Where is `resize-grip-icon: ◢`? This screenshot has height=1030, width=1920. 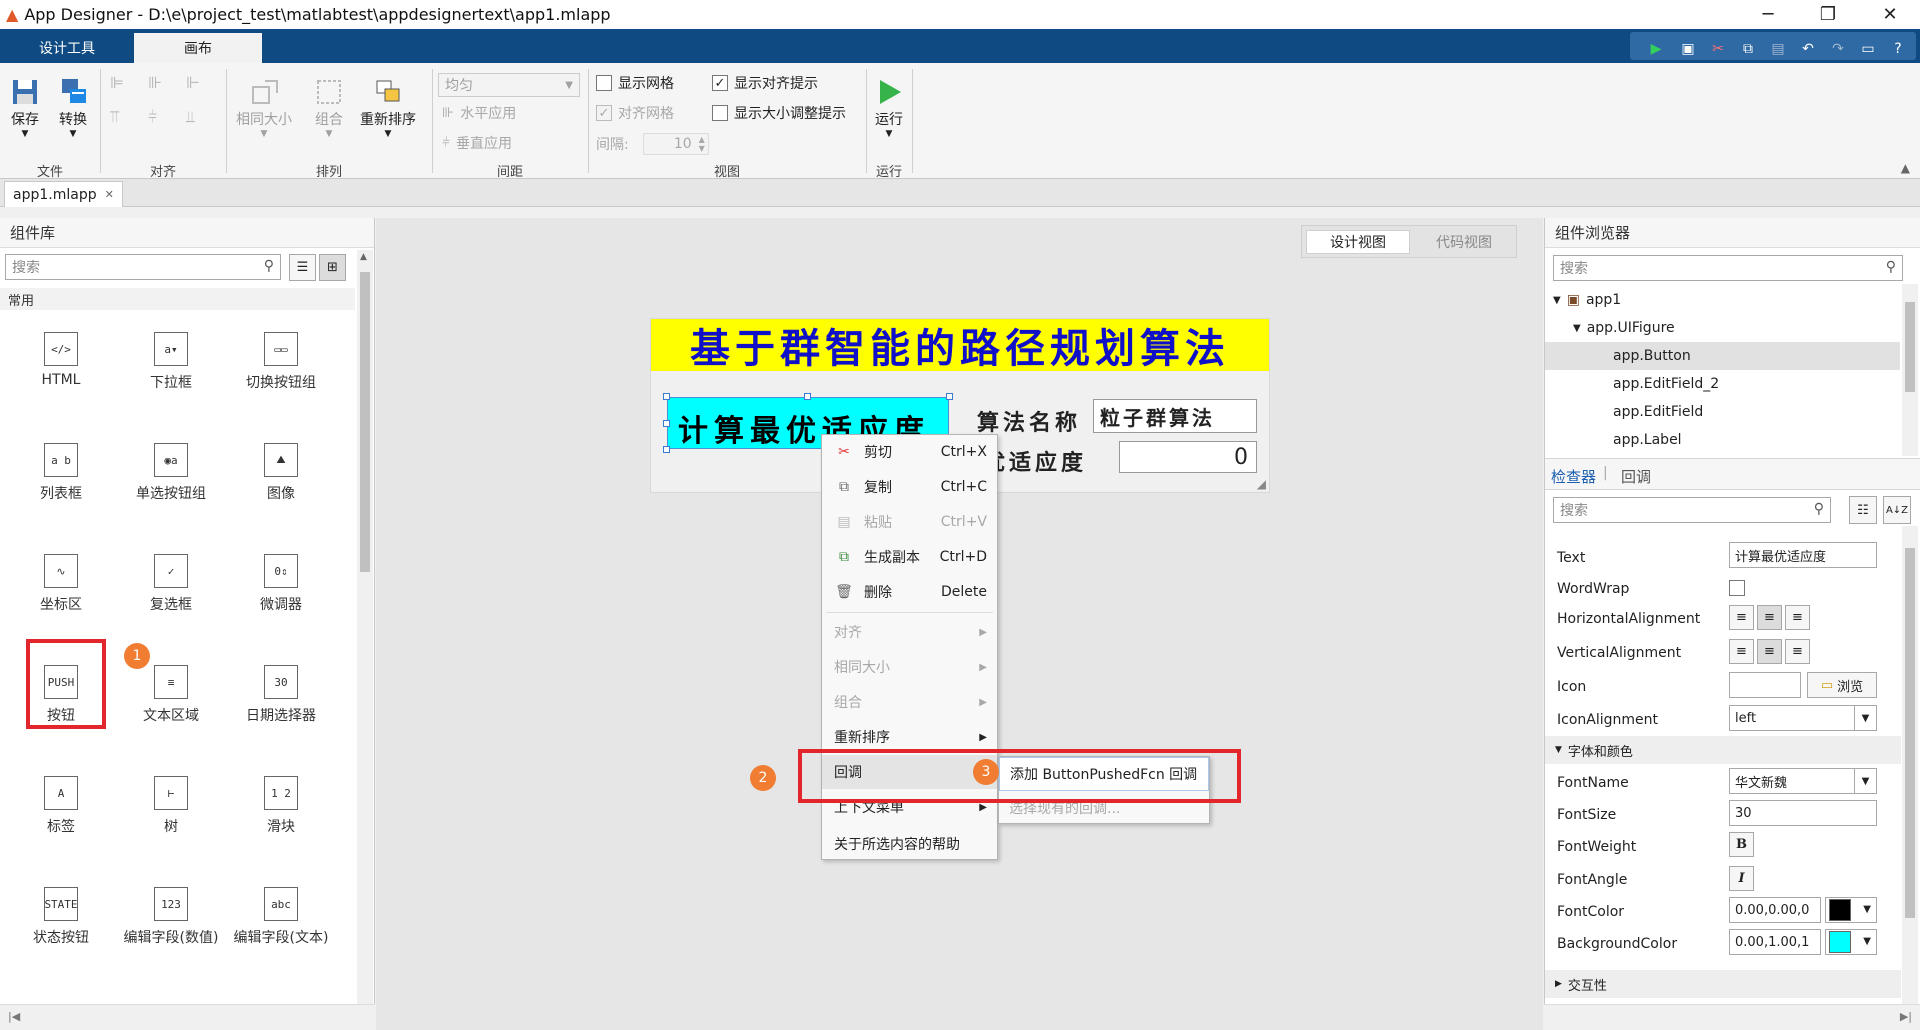
resize-grip-icon: ◢ is located at coordinates (1261, 484).